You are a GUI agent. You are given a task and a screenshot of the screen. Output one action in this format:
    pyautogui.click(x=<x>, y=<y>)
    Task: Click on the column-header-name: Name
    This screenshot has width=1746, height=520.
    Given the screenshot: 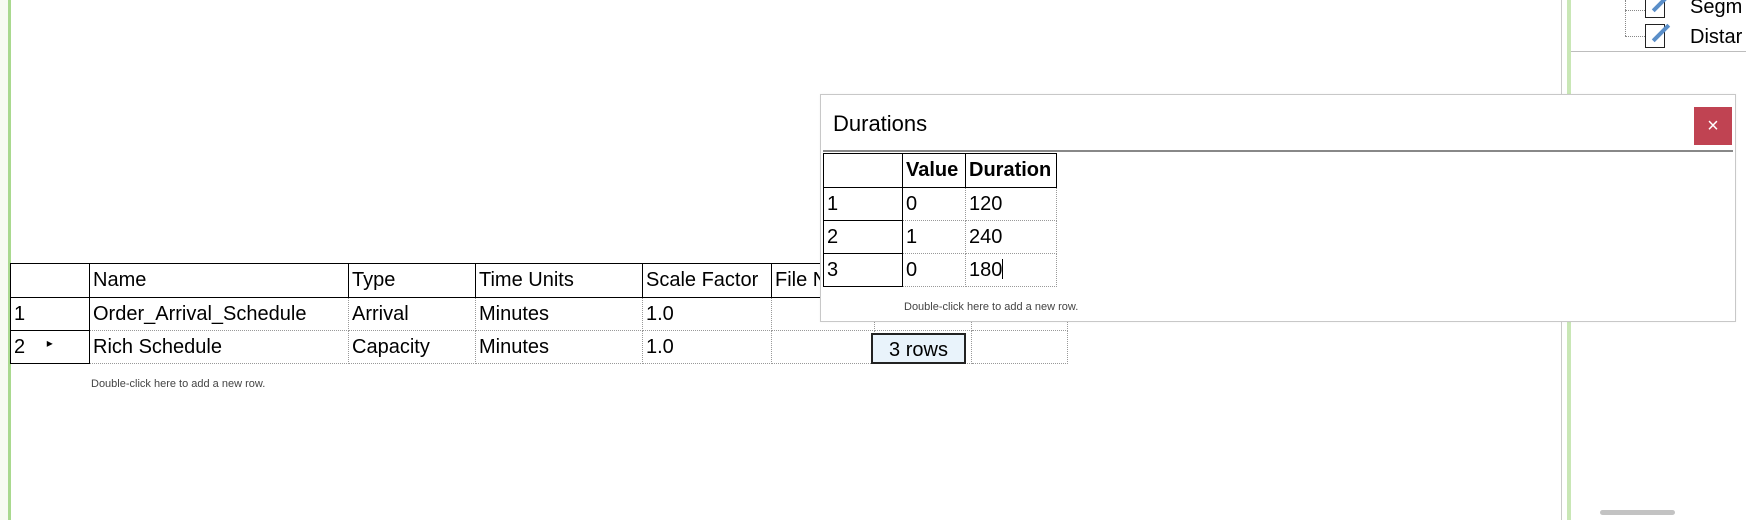 What is the action you would take?
    pyautogui.click(x=219, y=280)
    